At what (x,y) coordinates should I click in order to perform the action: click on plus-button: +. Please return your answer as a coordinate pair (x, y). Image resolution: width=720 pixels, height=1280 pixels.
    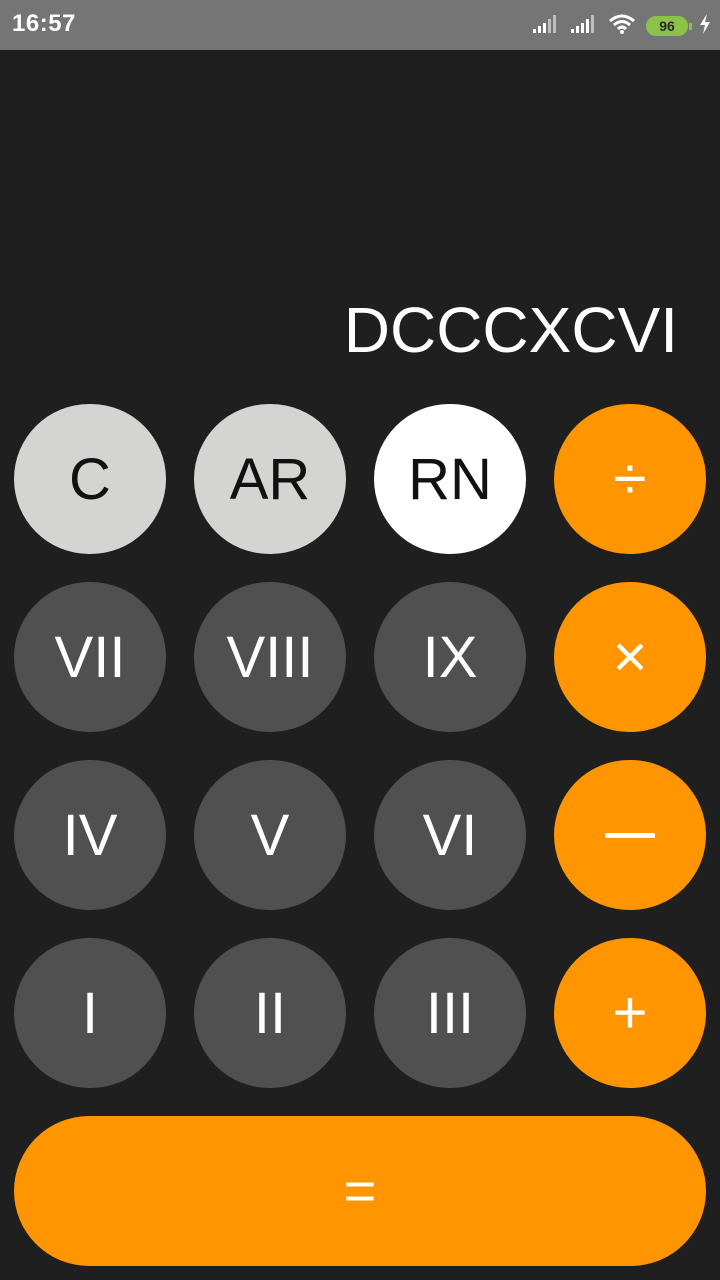
    Looking at the image, I should click on (630, 1013).